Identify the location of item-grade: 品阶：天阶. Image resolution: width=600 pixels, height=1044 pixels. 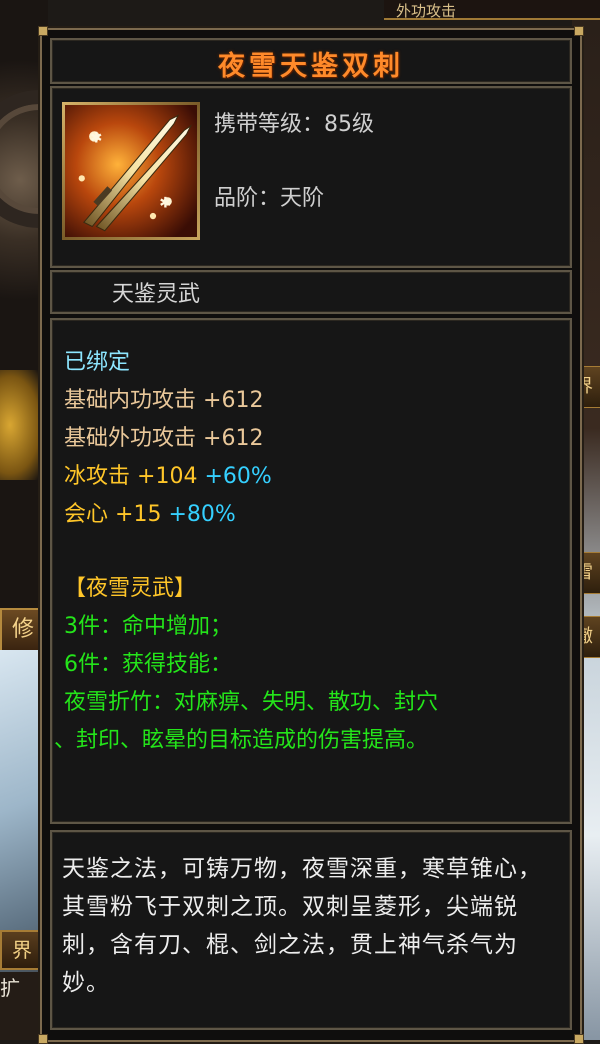
(269, 198).